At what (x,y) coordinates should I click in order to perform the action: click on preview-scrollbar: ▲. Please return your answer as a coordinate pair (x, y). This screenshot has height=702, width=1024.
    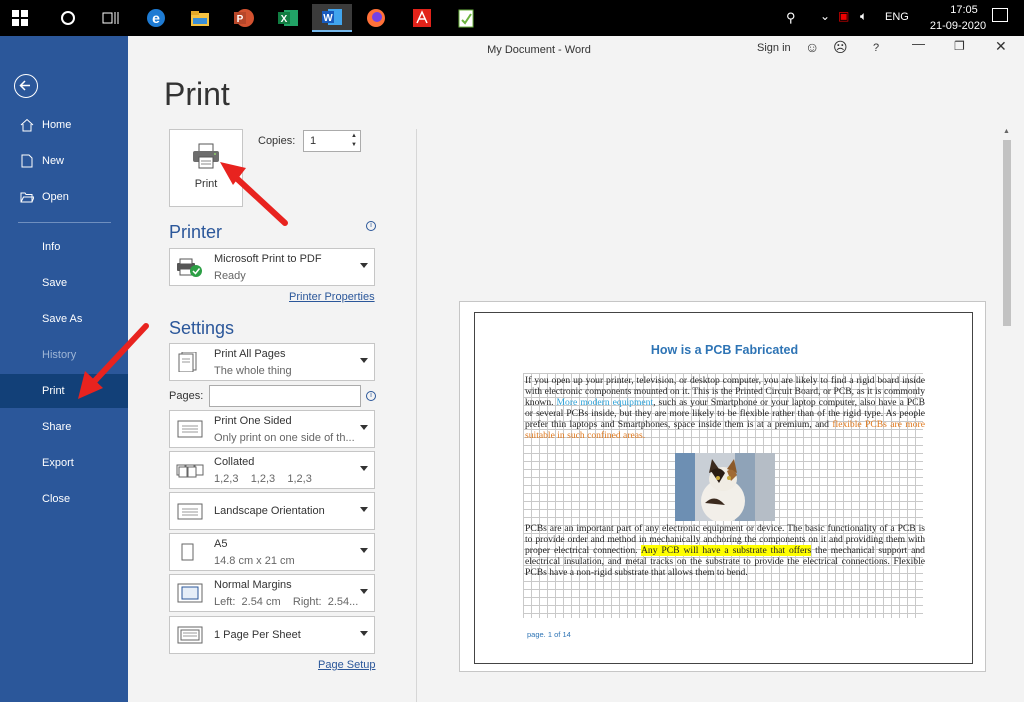
    Looking at the image, I should click on (1007, 414).